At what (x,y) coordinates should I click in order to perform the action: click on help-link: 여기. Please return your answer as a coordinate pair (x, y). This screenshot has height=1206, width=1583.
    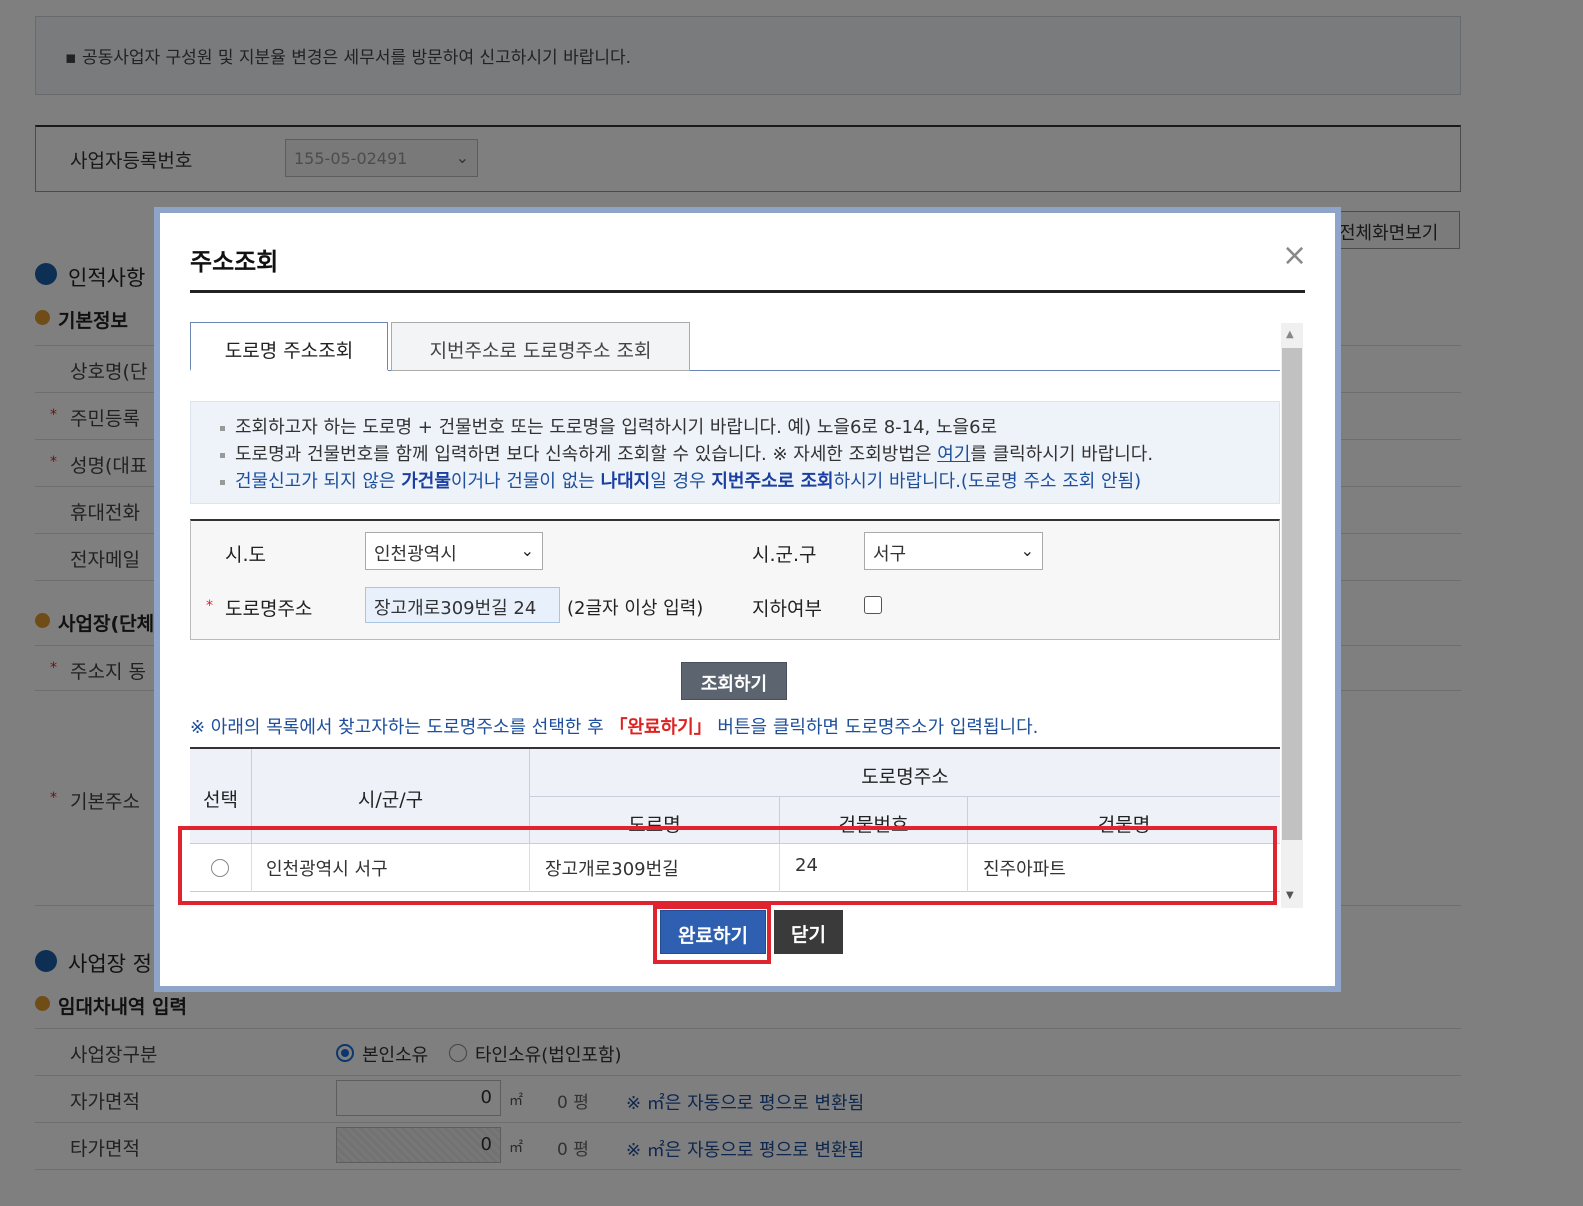
    Looking at the image, I should click on (953, 454).